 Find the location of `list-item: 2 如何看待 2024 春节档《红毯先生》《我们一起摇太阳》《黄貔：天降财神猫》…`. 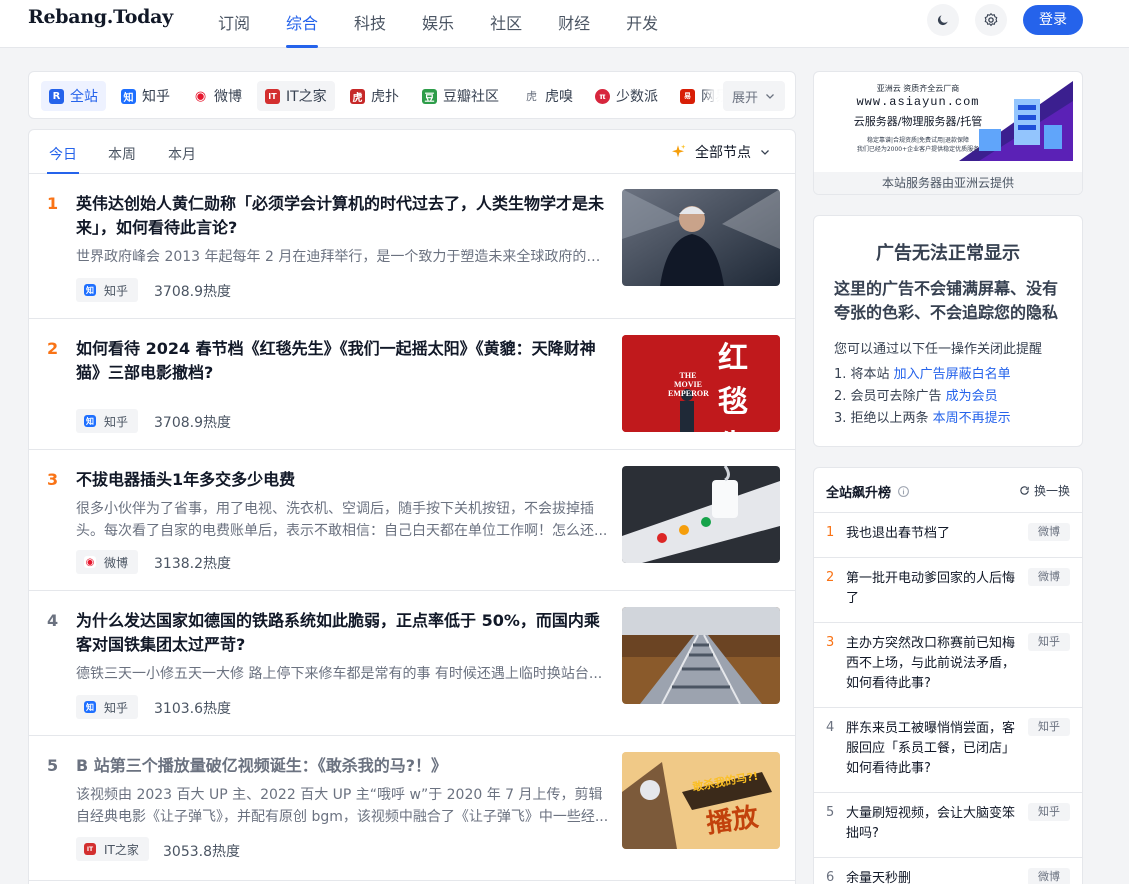

list-item: 2 如何看待 2024 春节档《红毯先生》《我们一起摇太阳》《黄貔：天降财神猫》… is located at coordinates (412, 384).